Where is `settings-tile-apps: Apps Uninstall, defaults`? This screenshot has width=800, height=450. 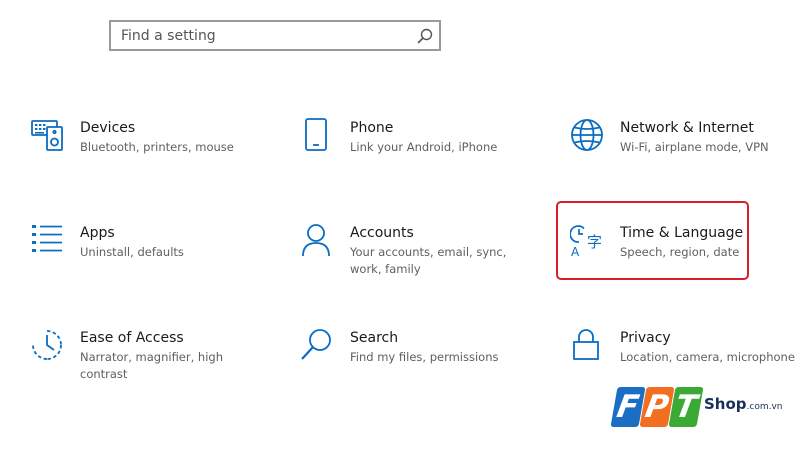
settings-tile-apps: Apps Uninstall, defaults is located at coordinates (150, 258).